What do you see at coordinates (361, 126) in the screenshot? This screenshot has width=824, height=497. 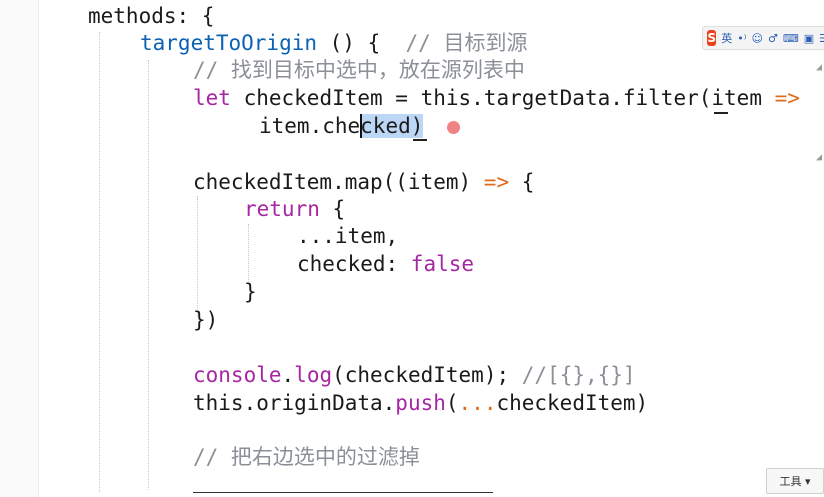 I see `text-cursor` at bounding box center [361, 126].